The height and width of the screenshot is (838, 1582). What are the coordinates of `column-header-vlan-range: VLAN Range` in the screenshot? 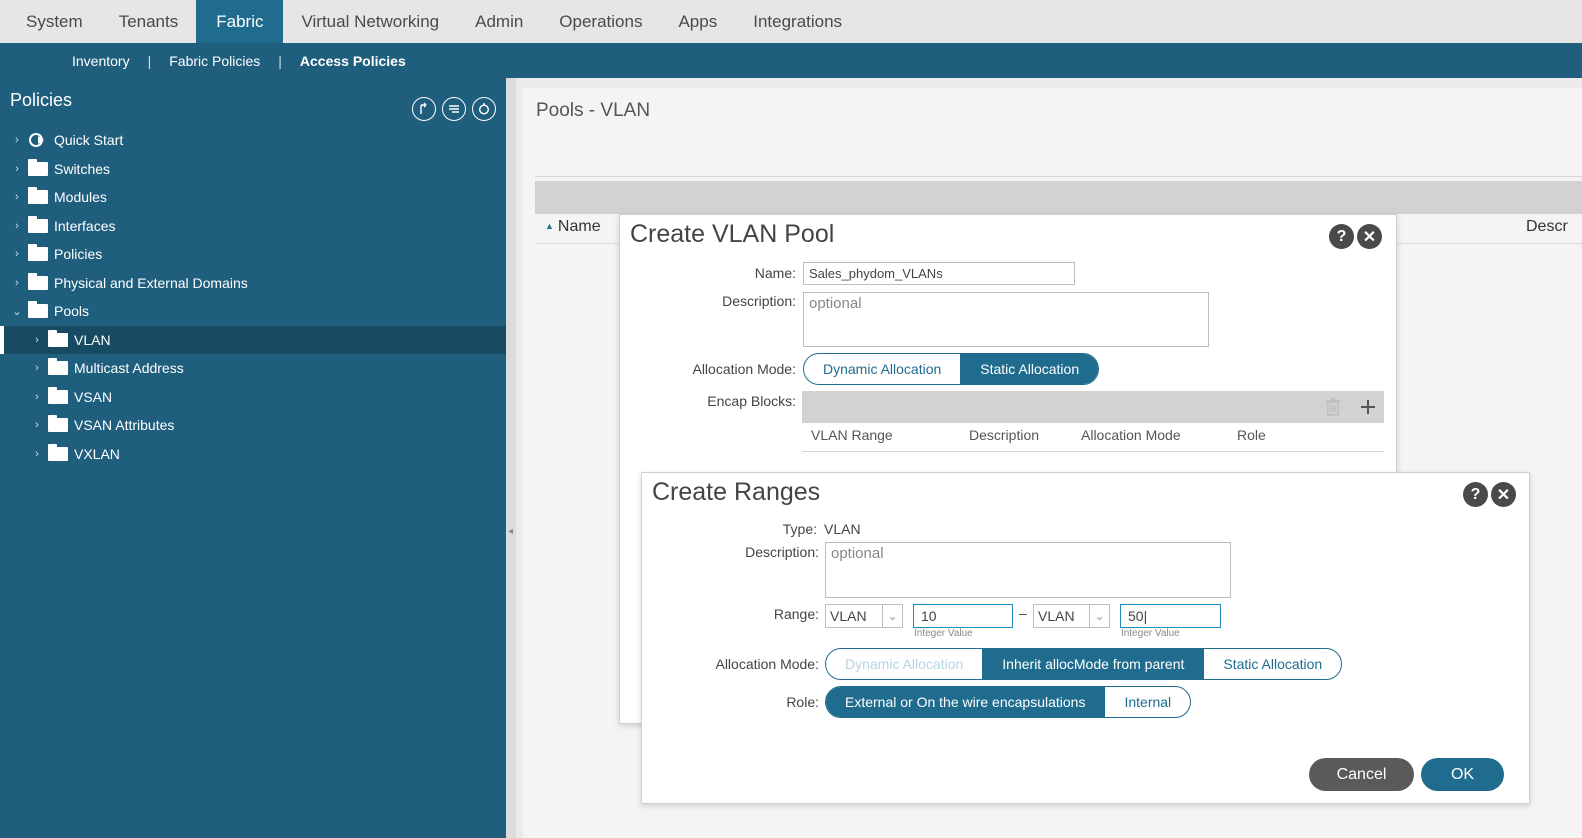 It's located at (852, 435).